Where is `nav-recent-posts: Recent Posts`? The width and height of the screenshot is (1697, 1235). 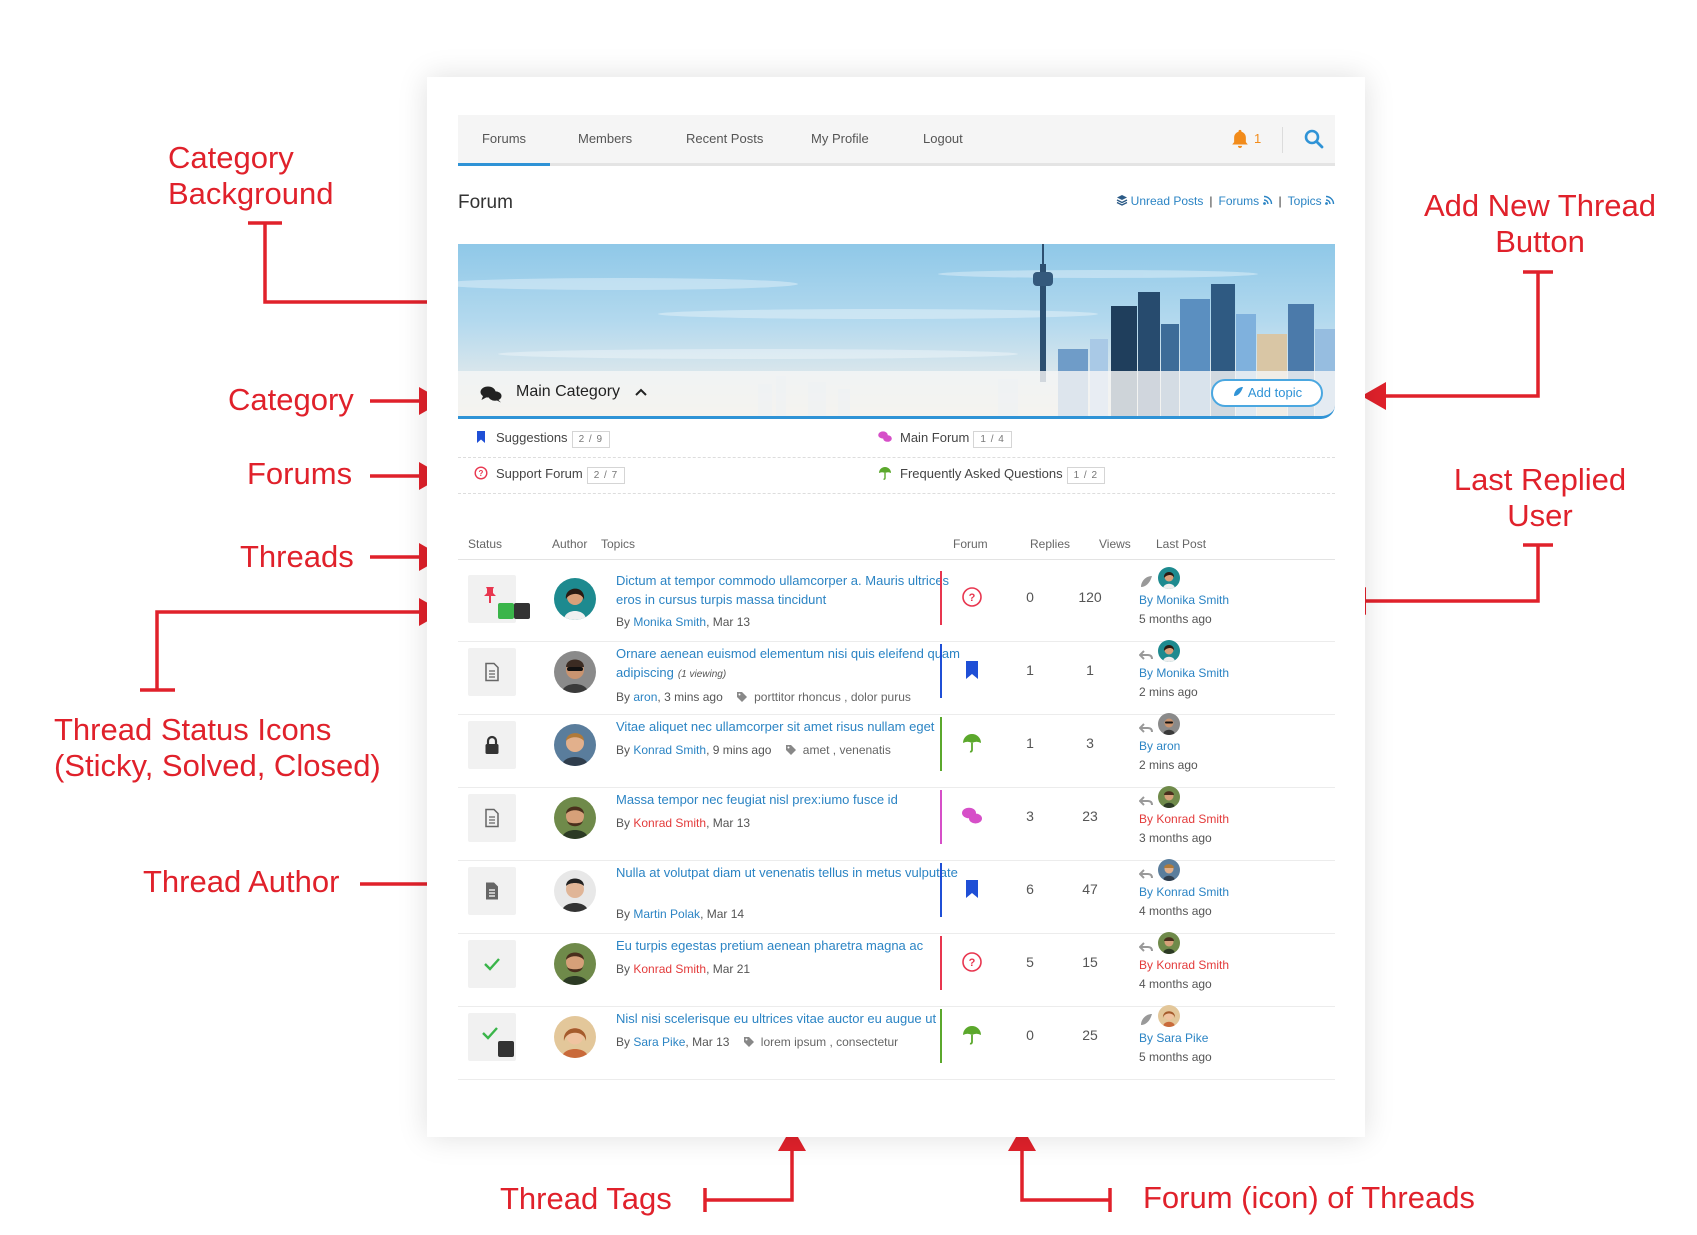
nav-recent-posts: Recent Posts is located at coordinates (724, 139).